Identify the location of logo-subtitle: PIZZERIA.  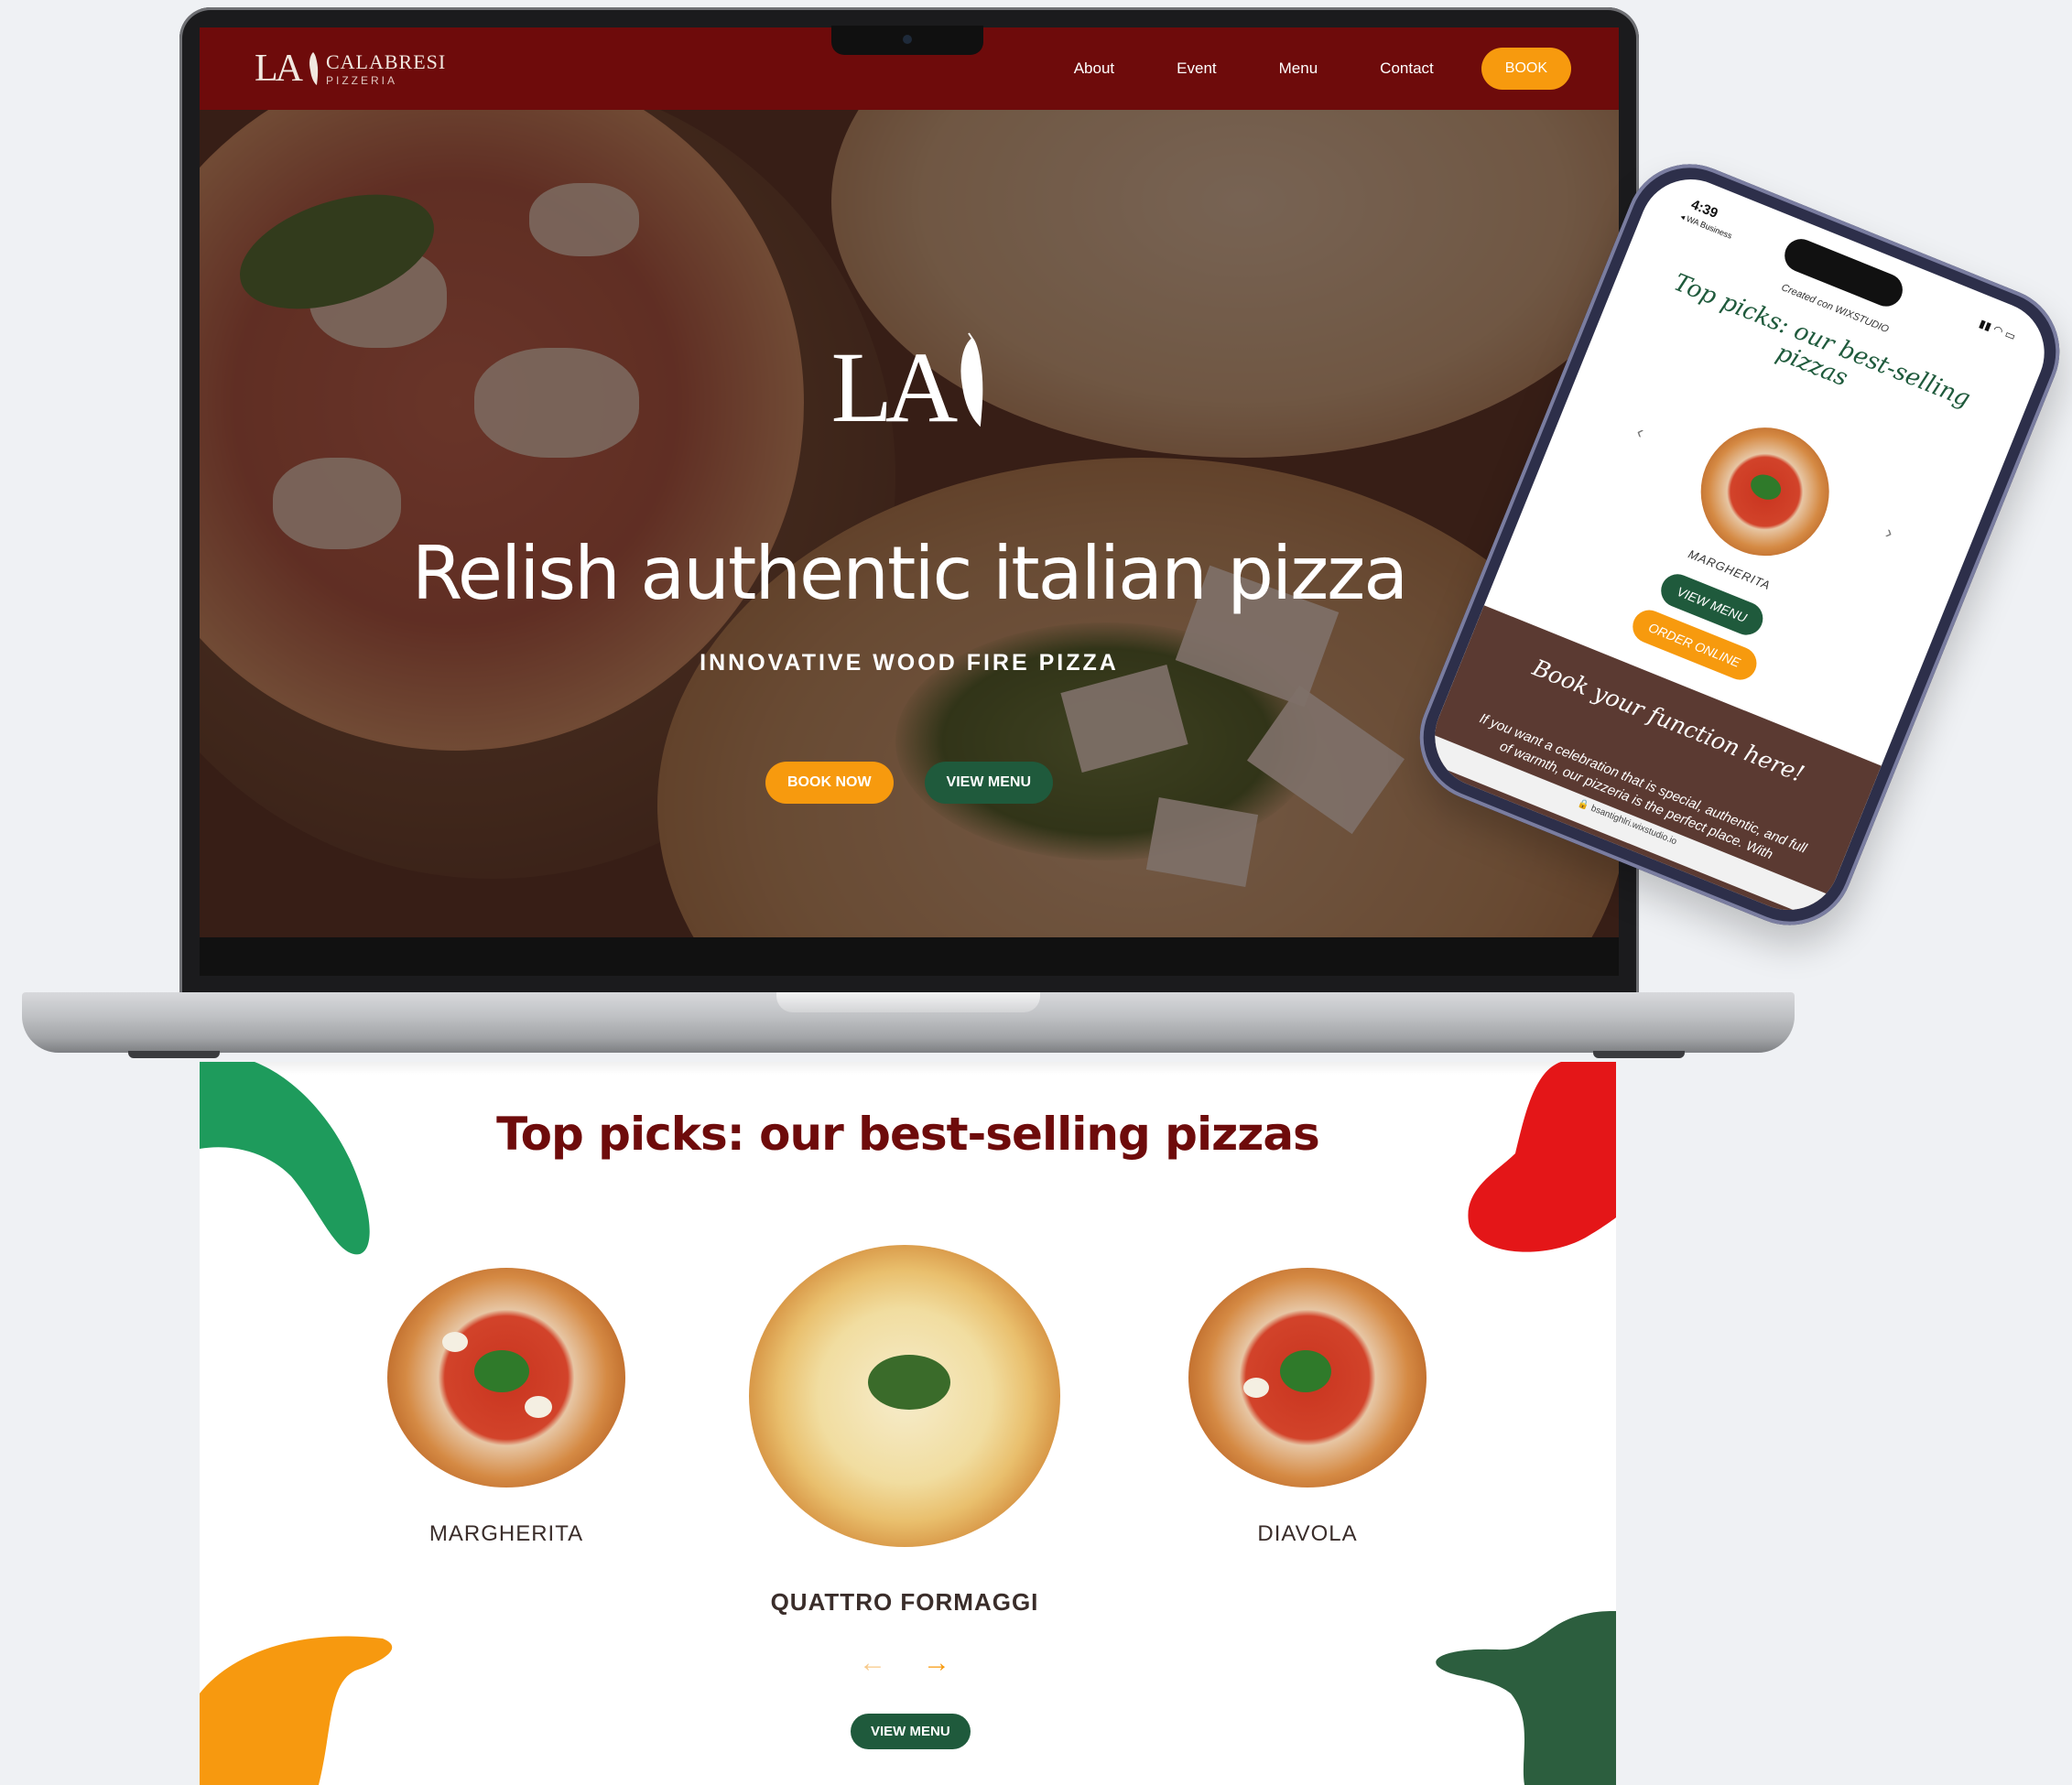
(362, 80).